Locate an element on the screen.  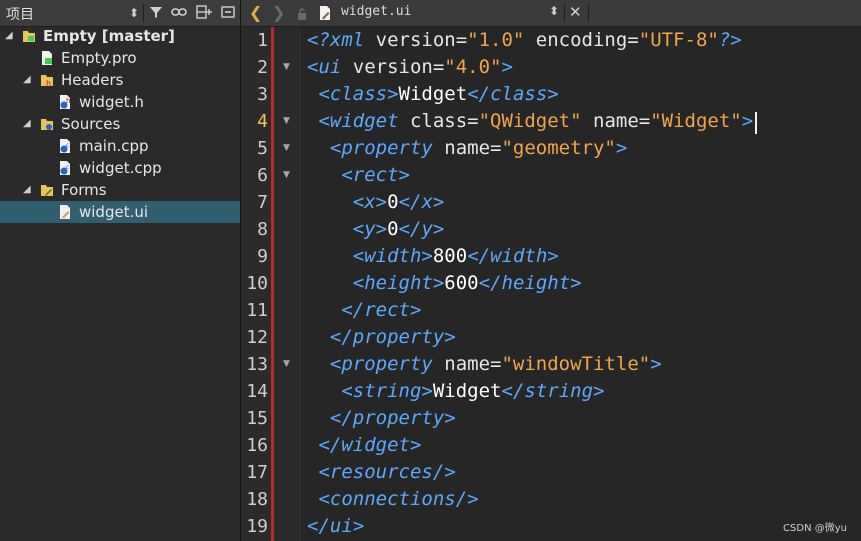
tree-item-empty-project: ◢ Empty [master] is located at coordinates (120, 36).